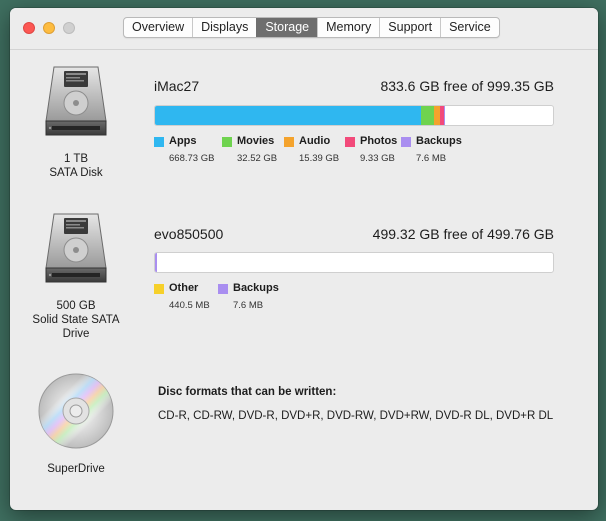 This screenshot has height=521, width=606. I want to click on volume-free-space: 833.6 GB free of 999.35 GB, so click(467, 86).